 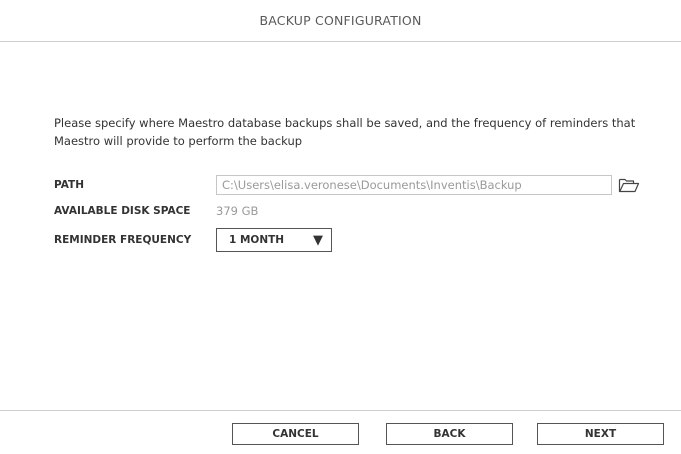 What do you see at coordinates (600, 434) in the screenshot?
I see `next-button: NEXT` at bounding box center [600, 434].